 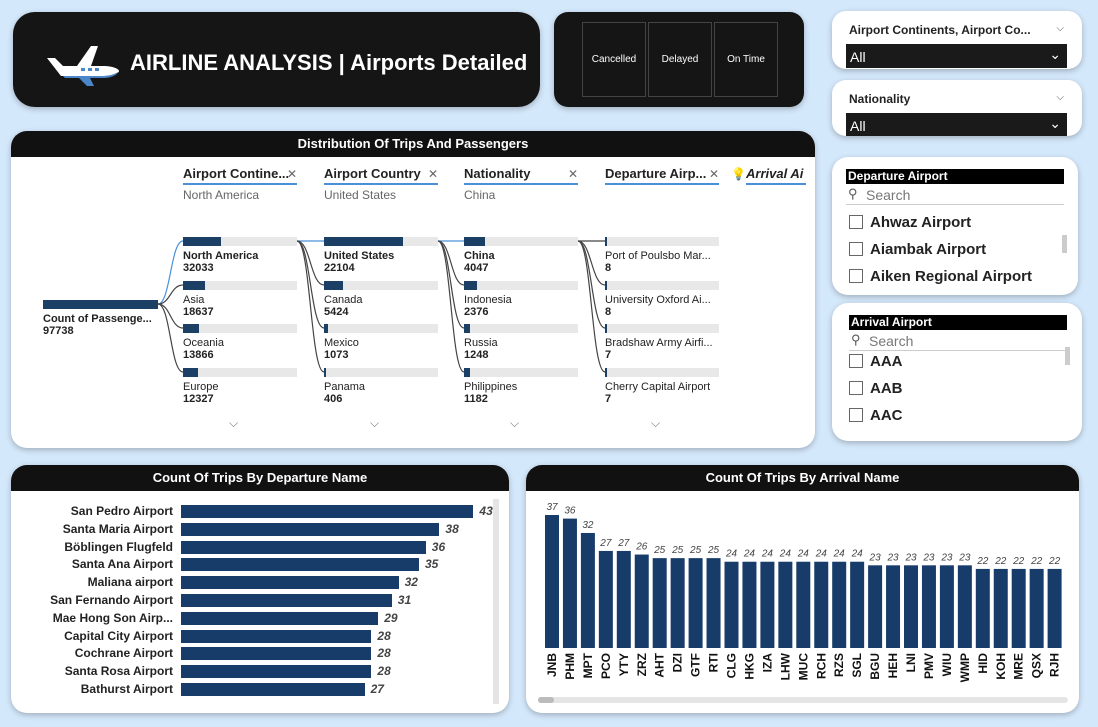 What do you see at coordinates (546, 700) in the screenshot?
I see `scrollbar-thumb` at bounding box center [546, 700].